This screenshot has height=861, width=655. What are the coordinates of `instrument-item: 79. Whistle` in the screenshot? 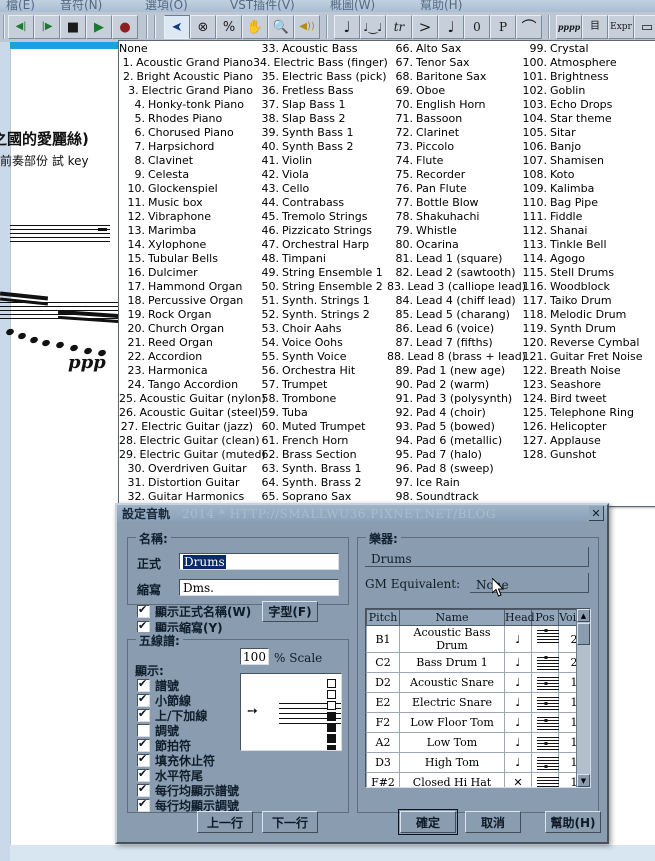 It's located at (454, 231).